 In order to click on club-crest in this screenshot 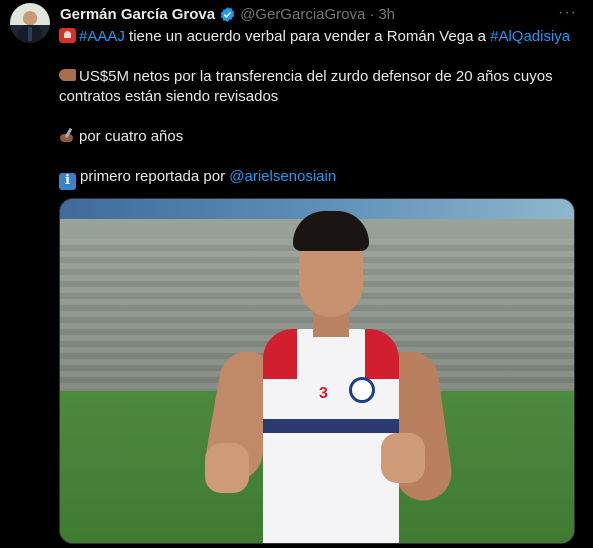, I will do `click(362, 390)`.